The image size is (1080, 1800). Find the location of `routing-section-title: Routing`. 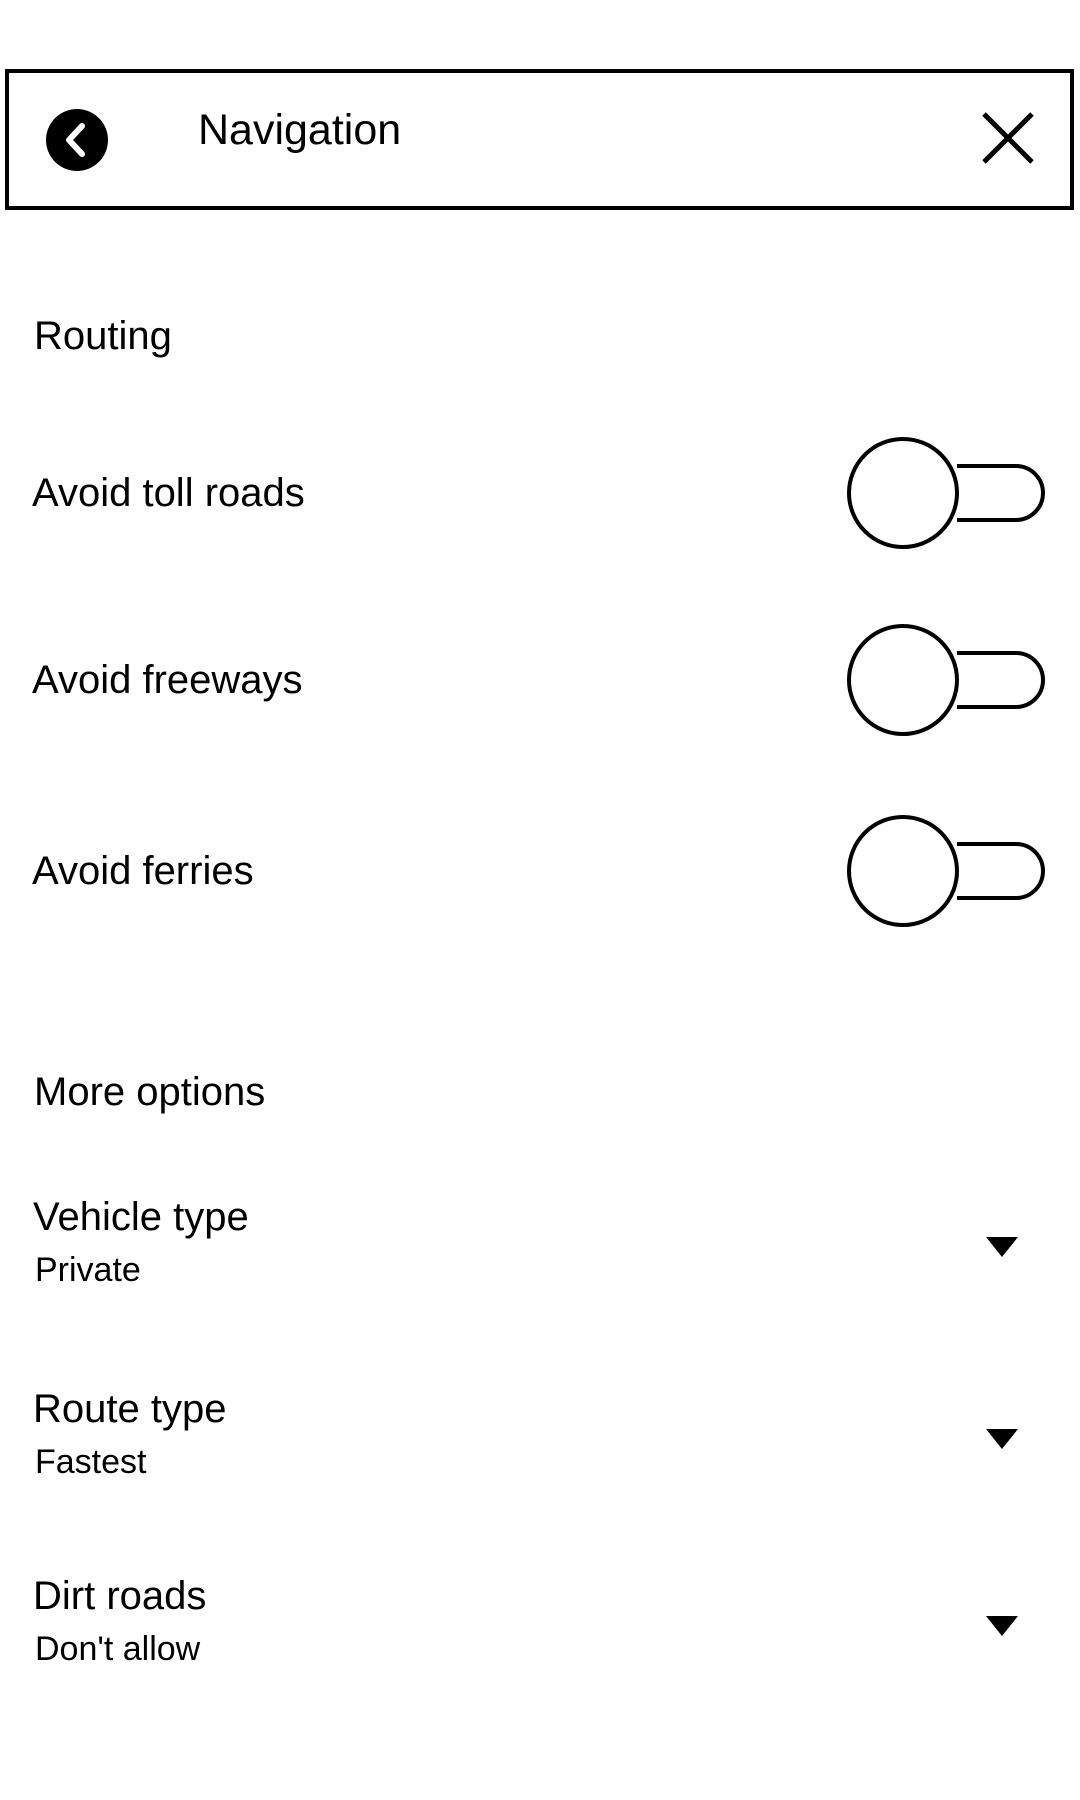

routing-section-title: Routing is located at coordinates (103, 336).